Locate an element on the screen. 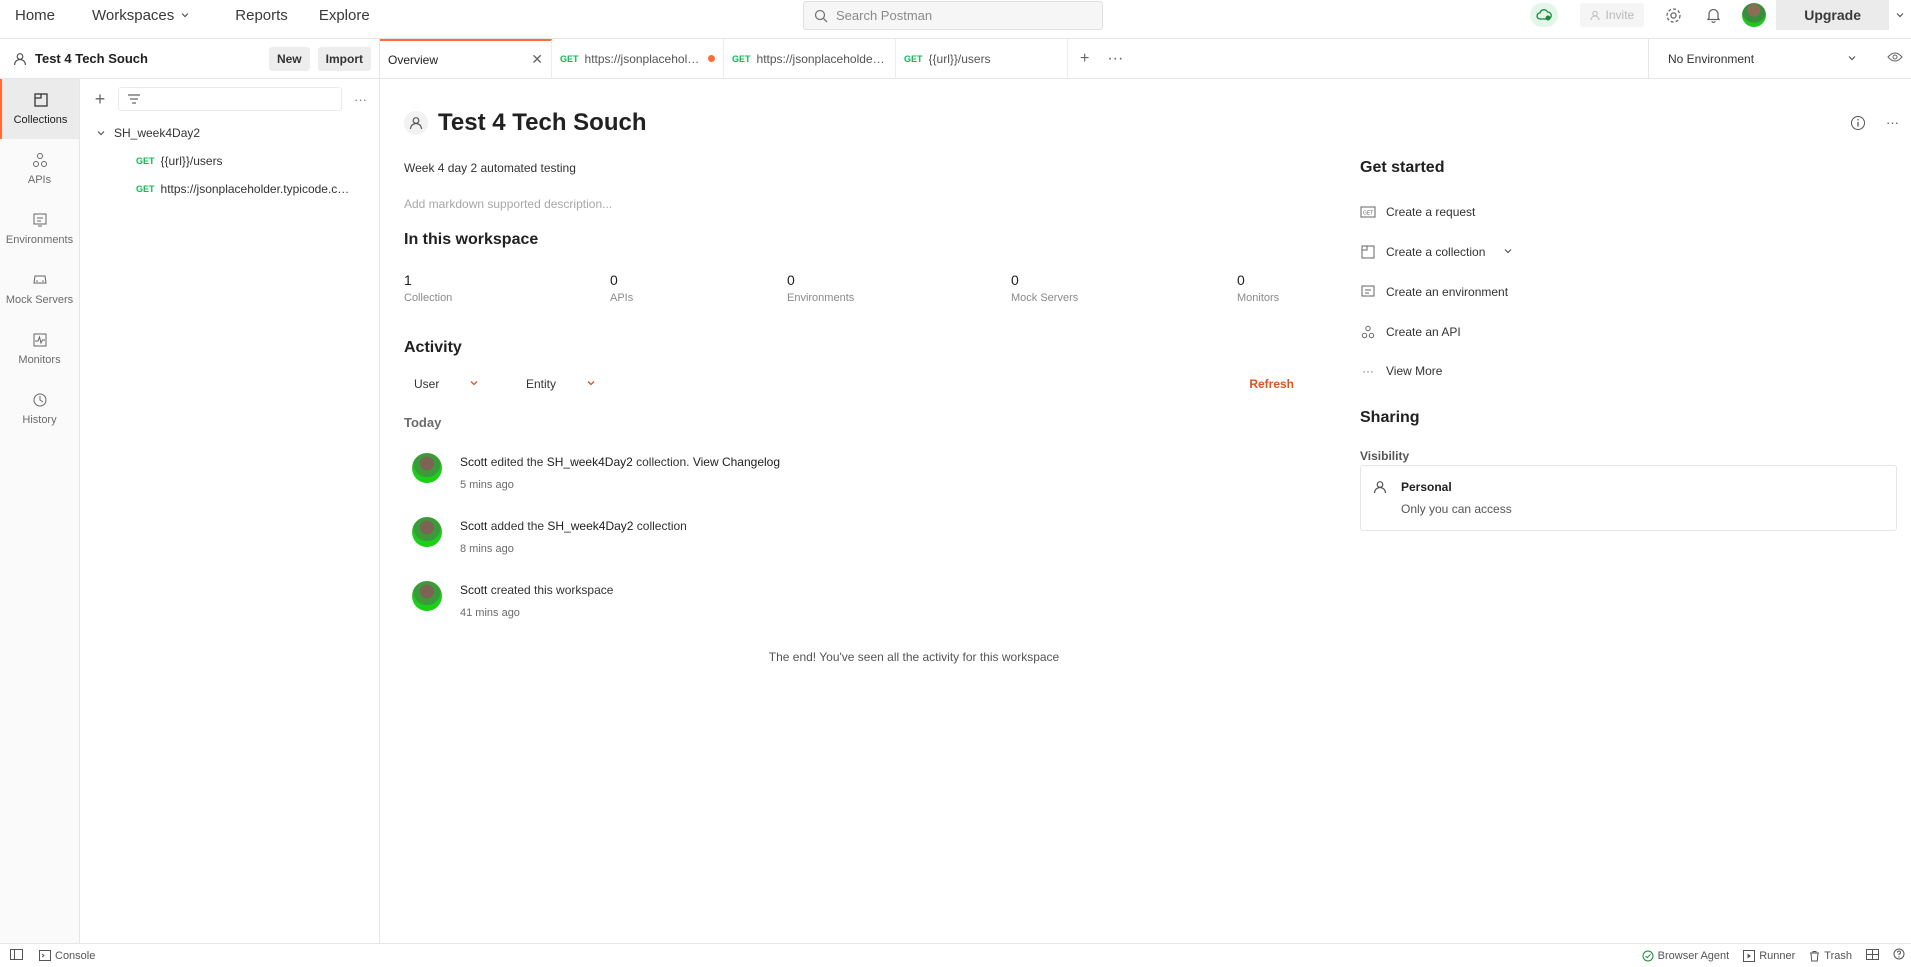  trash-button: Trash is located at coordinates (1830, 956).